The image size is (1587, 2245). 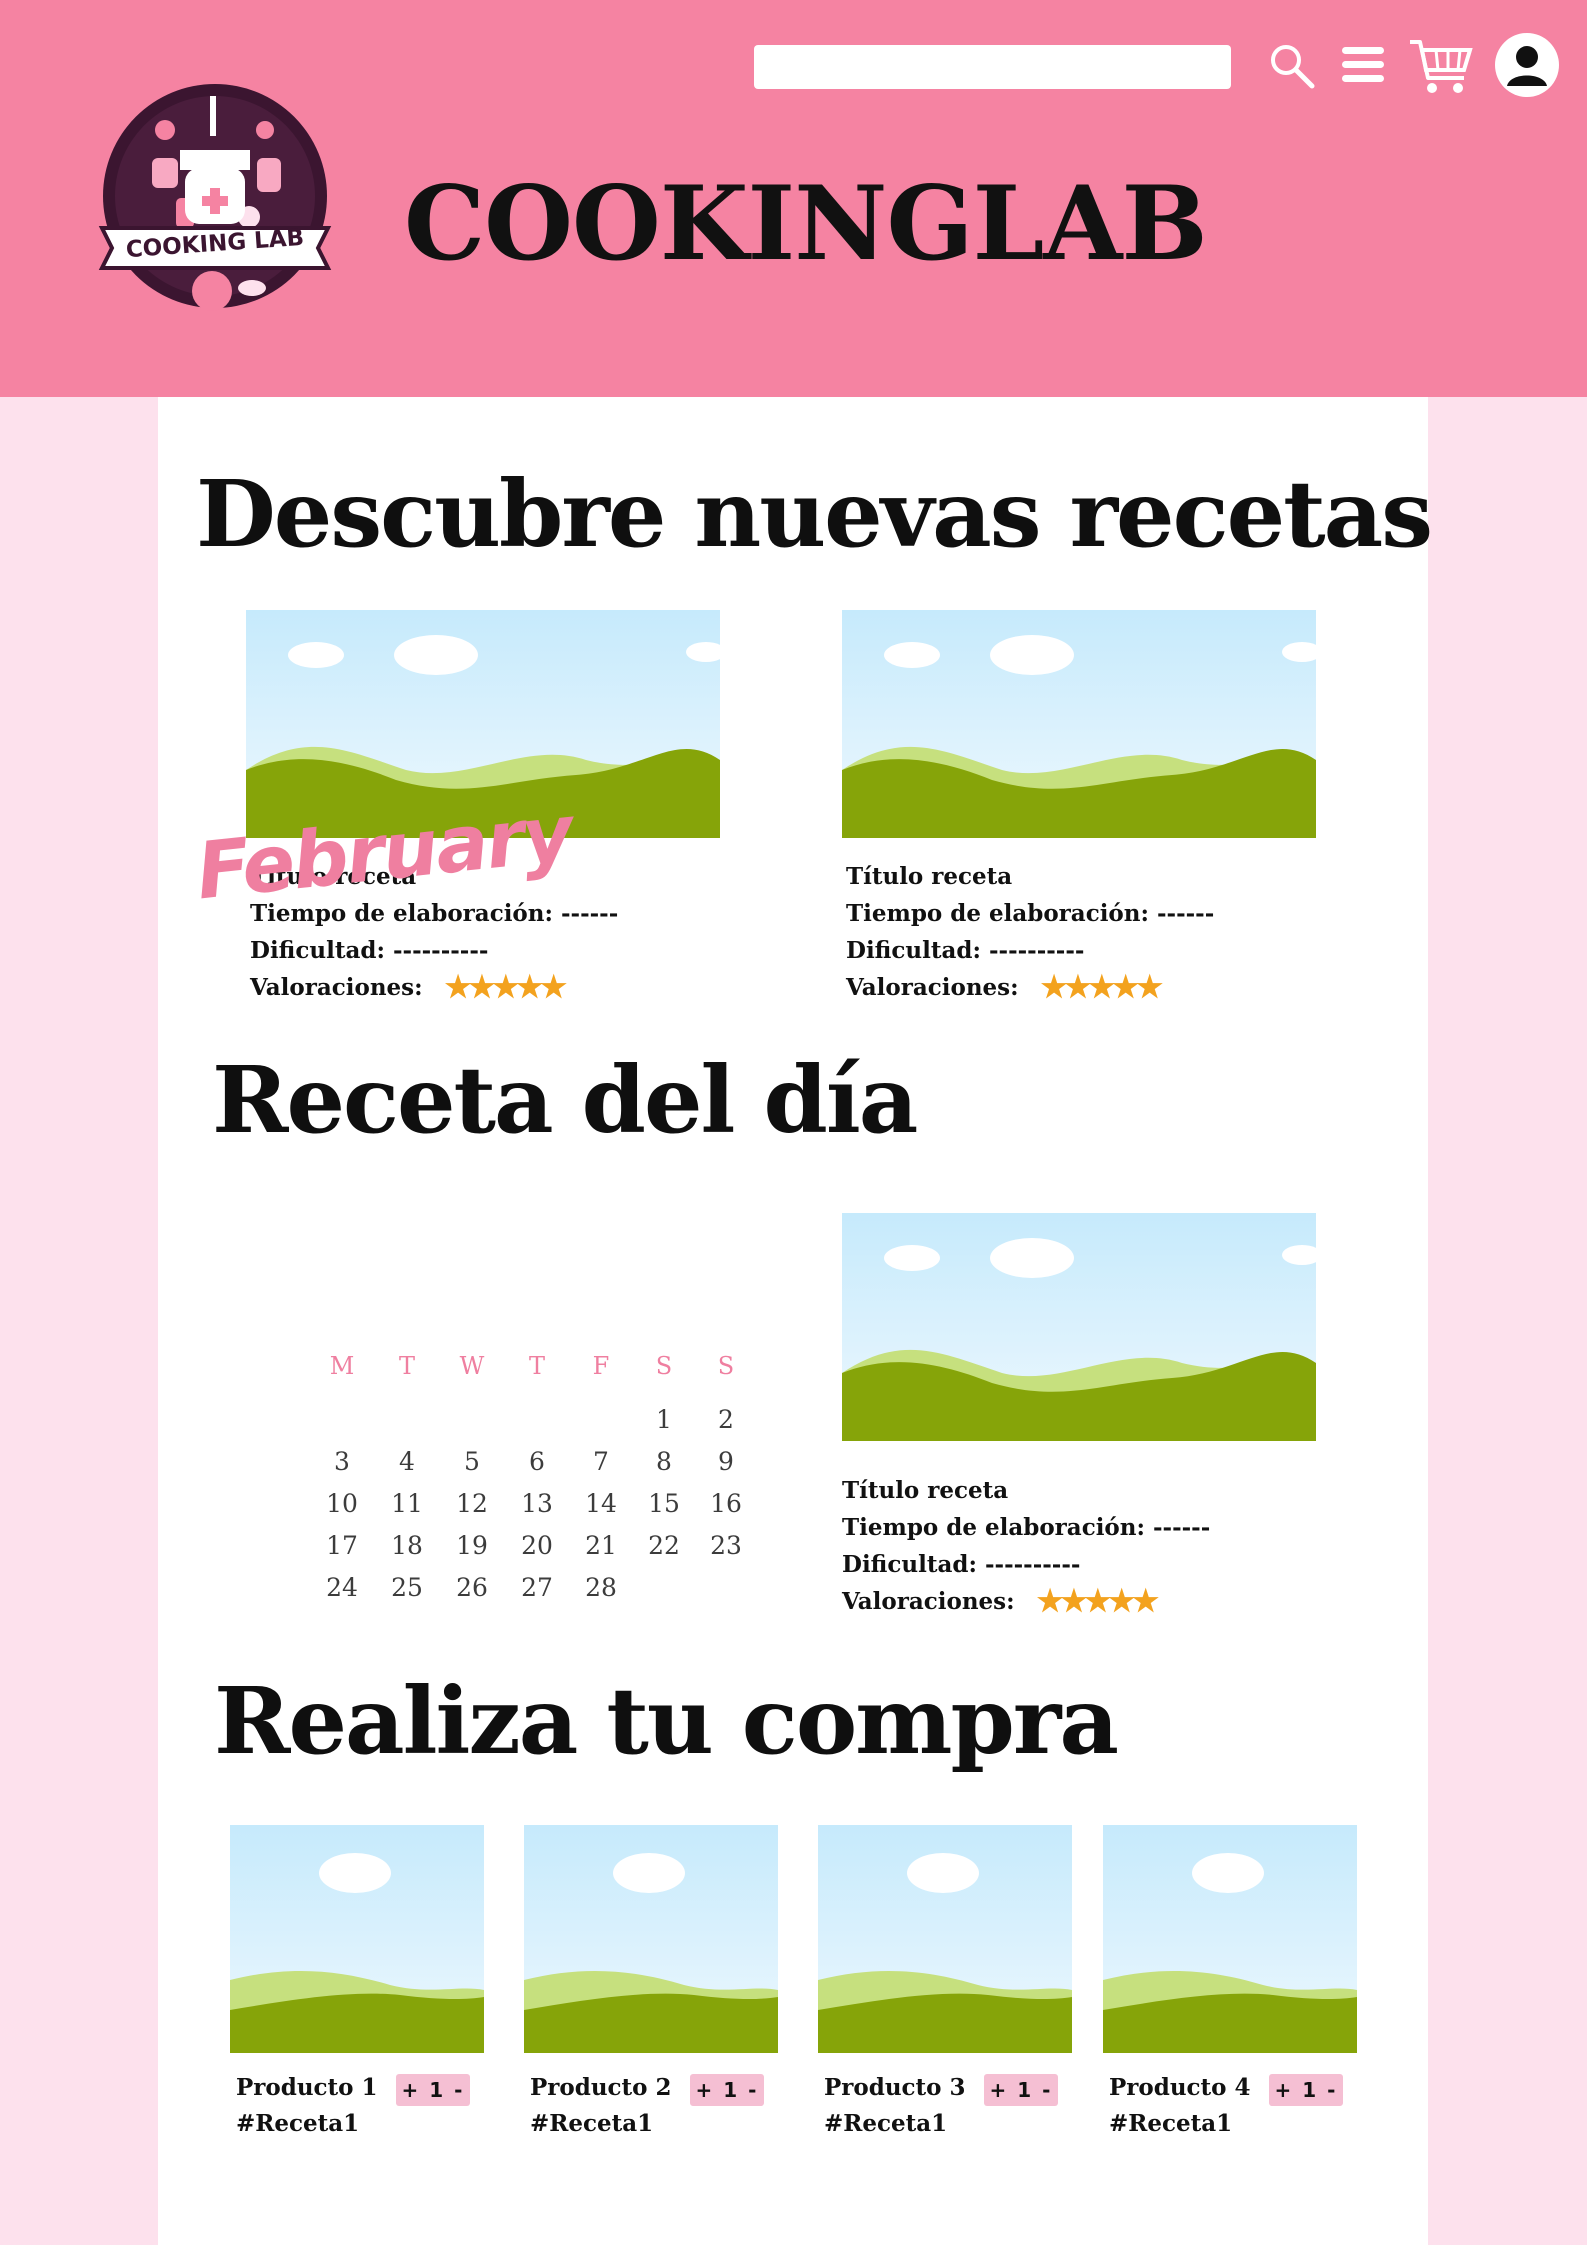 I want to click on calendar-day: 18, so click(x=407, y=1545).